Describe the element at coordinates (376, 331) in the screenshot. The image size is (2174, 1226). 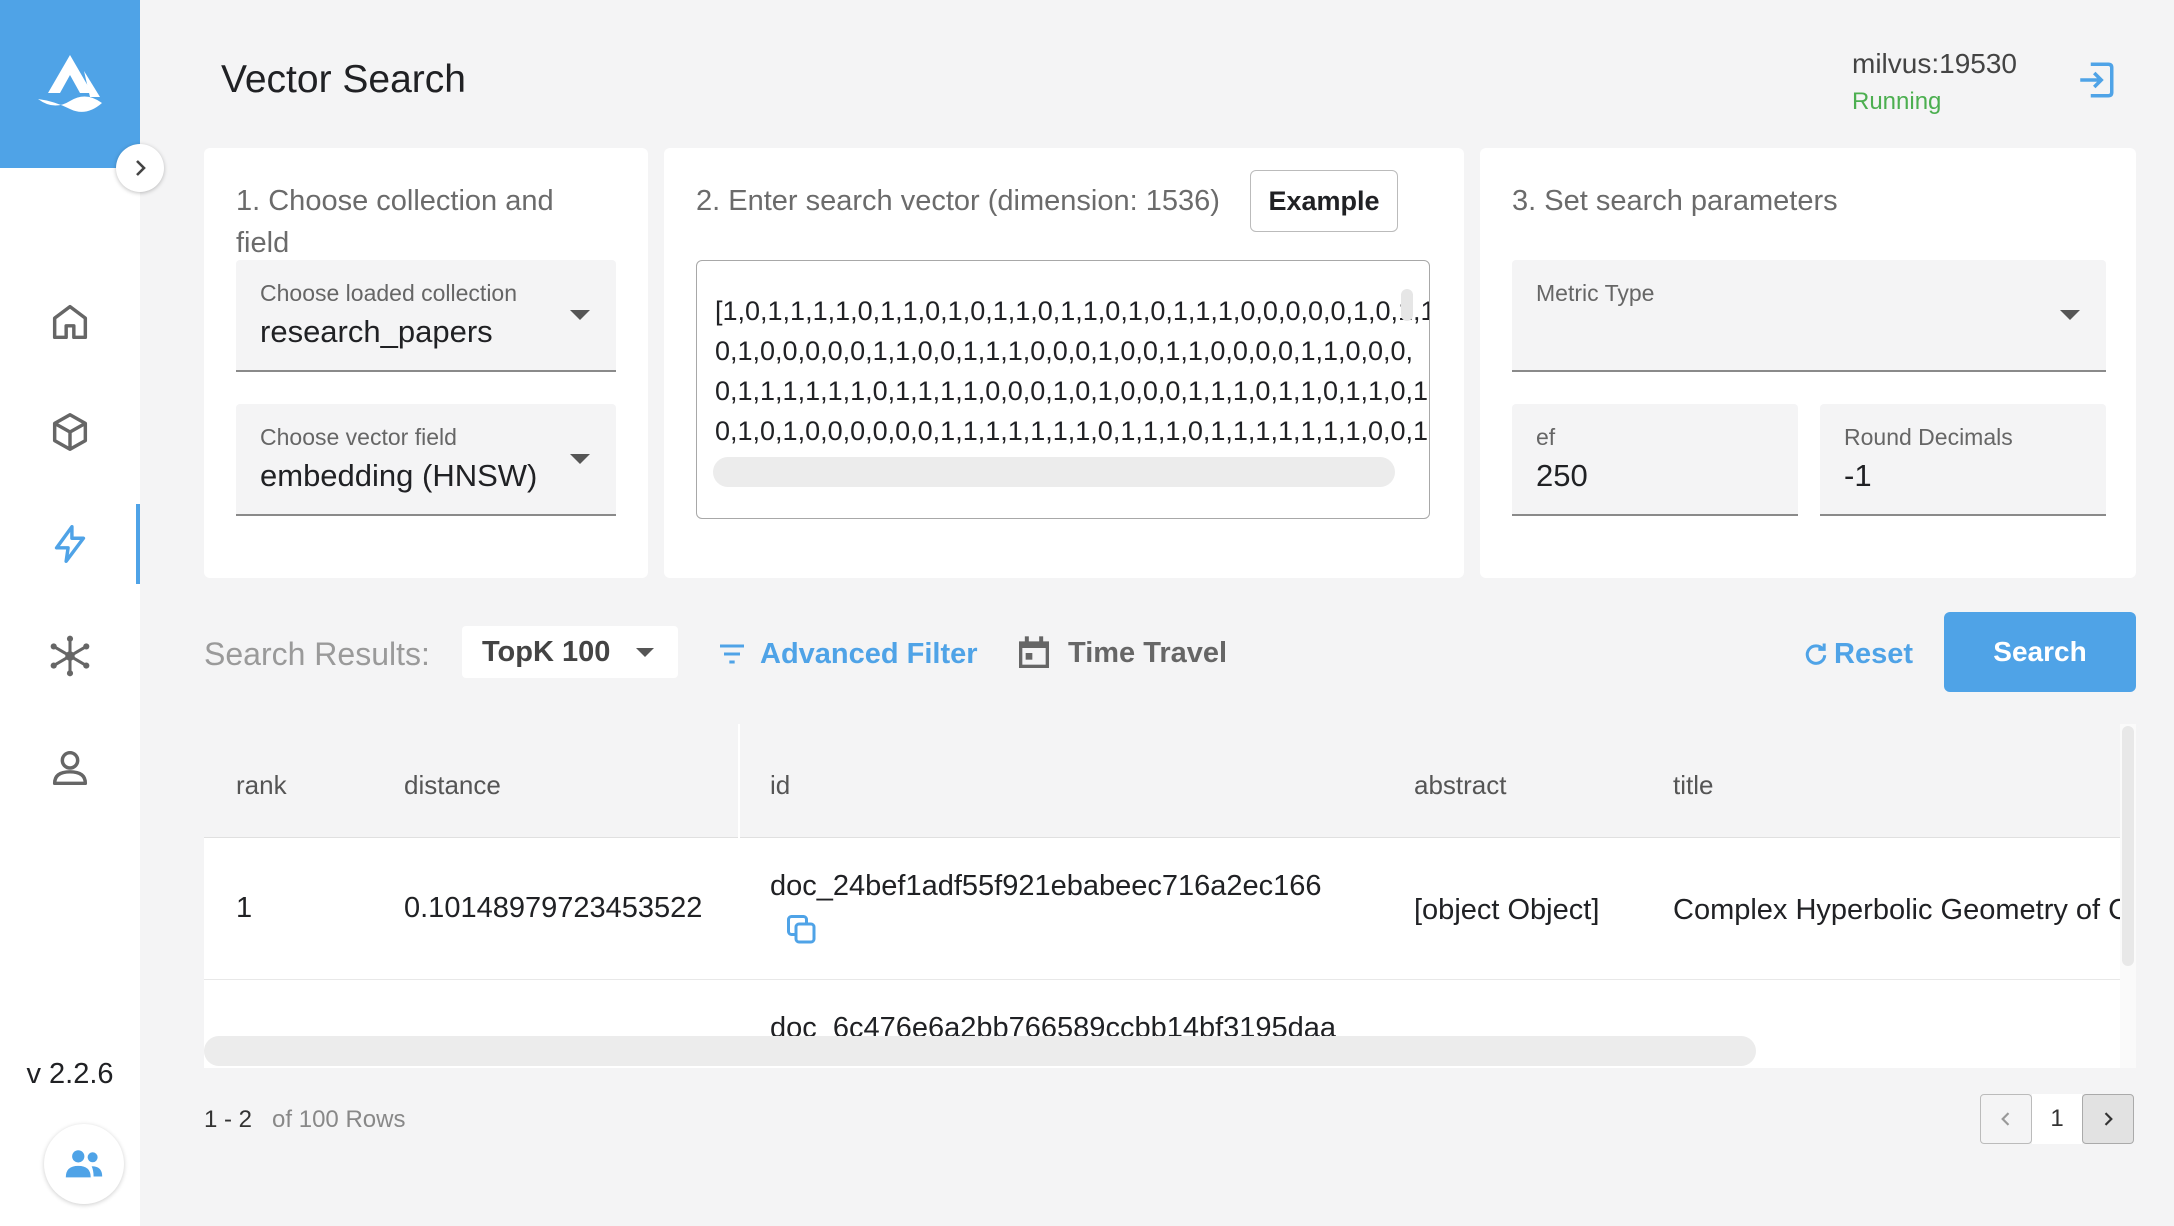
I see `collection-select-value: research_papers` at that location.